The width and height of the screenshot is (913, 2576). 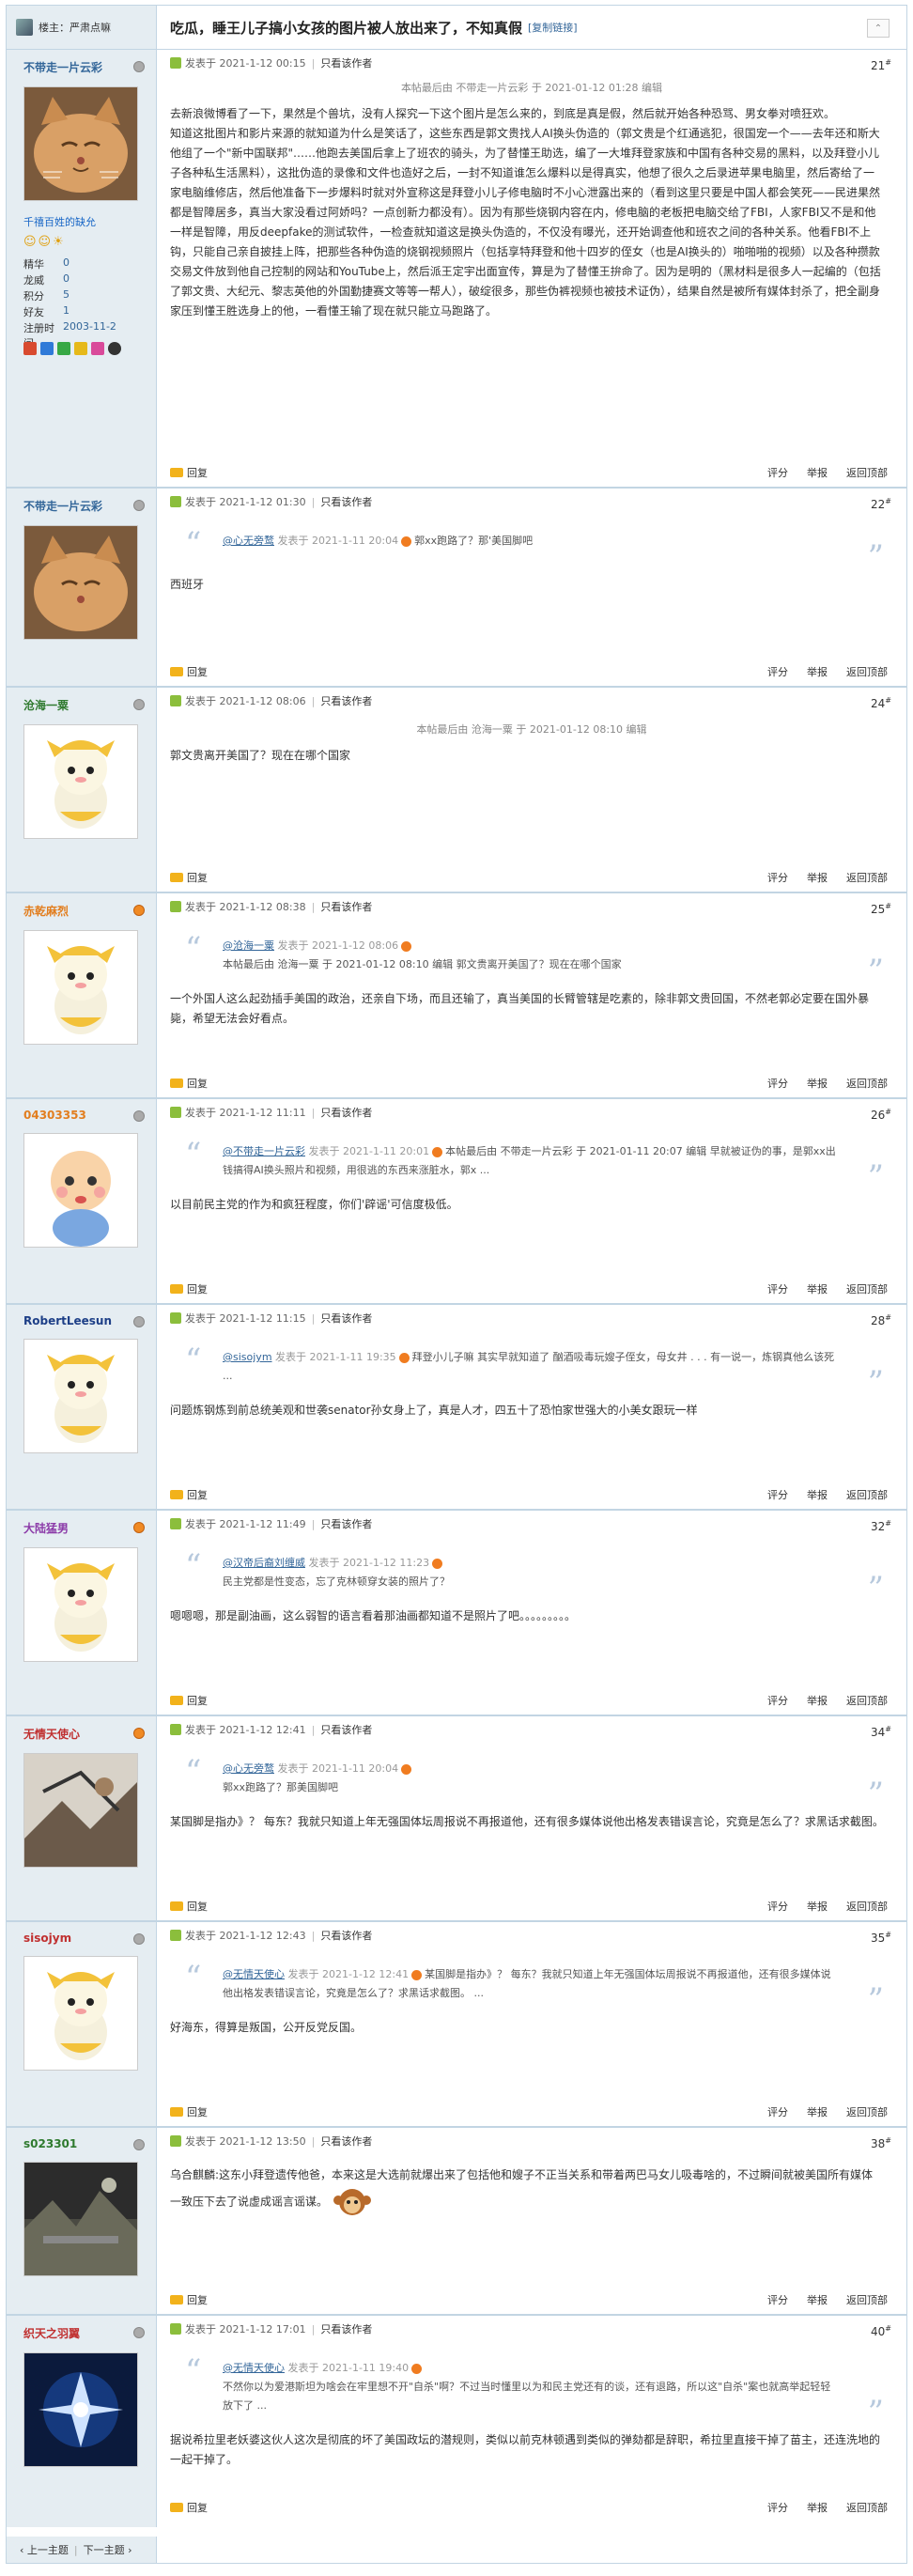 I want to click on floor-number: 38#, so click(x=881, y=2143).